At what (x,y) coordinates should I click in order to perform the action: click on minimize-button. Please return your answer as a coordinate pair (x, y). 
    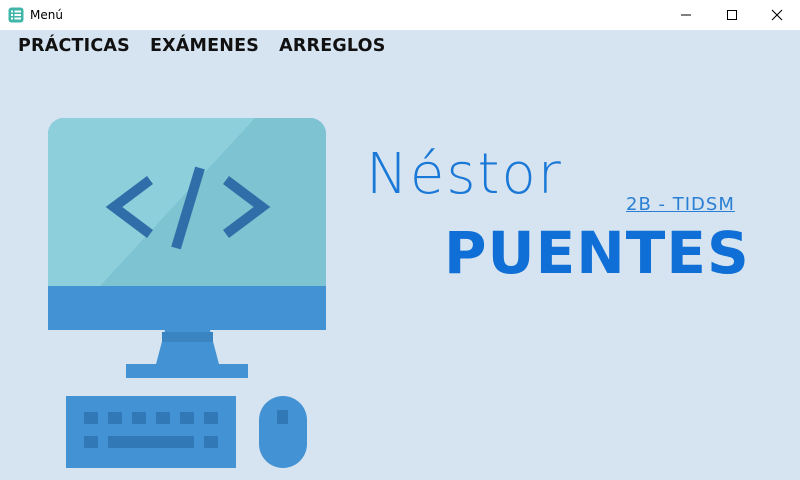
    Looking at the image, I should click on (686, 15).